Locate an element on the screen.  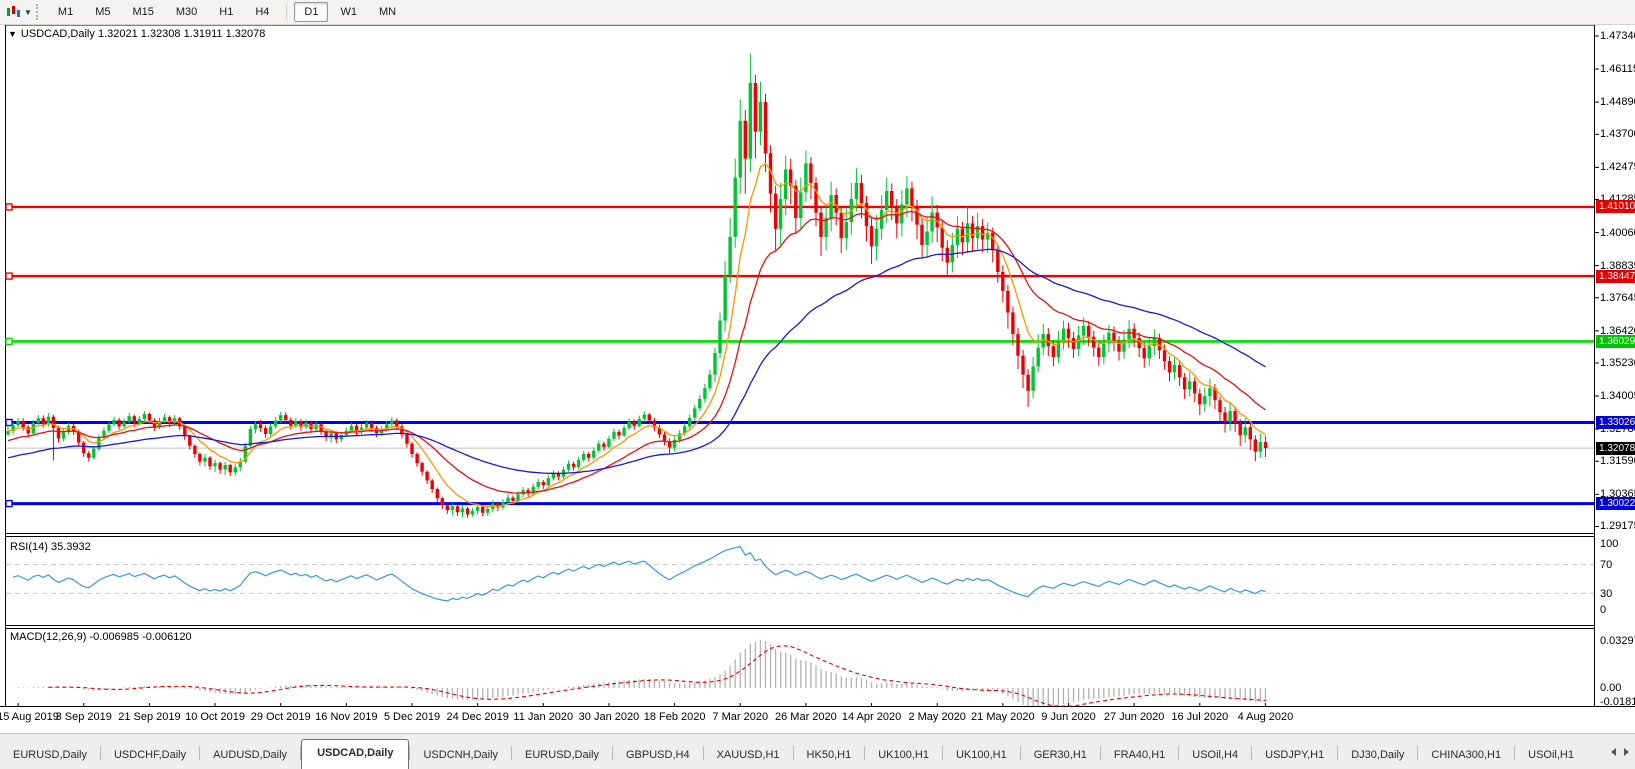
timeframe-button-m30: M30 is located at coordinates (186, 12).